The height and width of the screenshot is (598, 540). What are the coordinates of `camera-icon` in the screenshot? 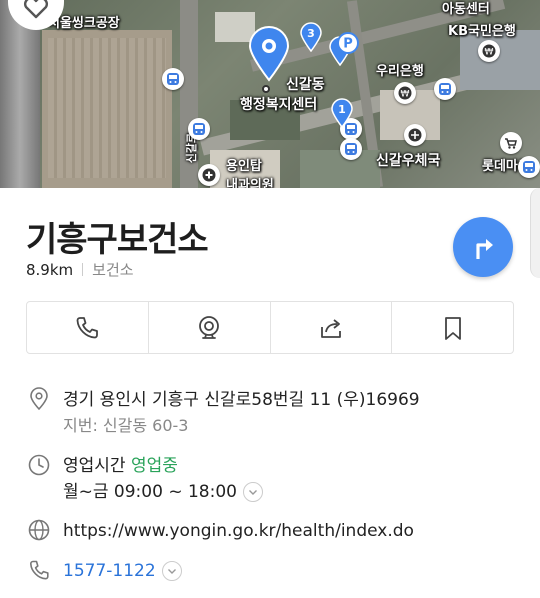 It's located at (209, 327).